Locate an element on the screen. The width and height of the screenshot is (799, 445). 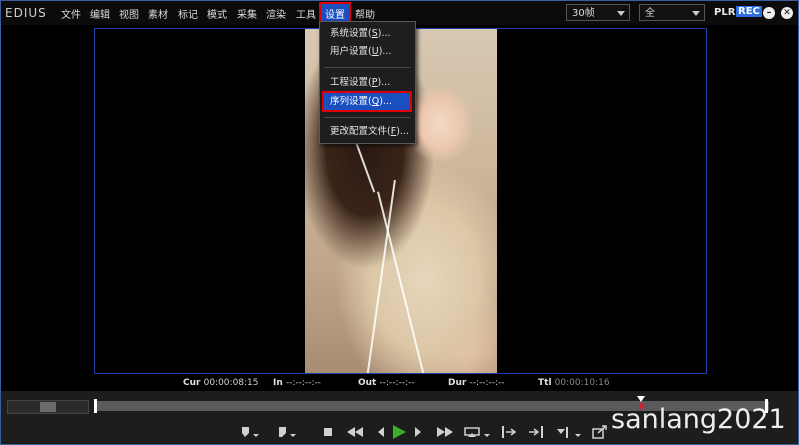
framerate-value: 30帧 is located at coordinates (583, 13).